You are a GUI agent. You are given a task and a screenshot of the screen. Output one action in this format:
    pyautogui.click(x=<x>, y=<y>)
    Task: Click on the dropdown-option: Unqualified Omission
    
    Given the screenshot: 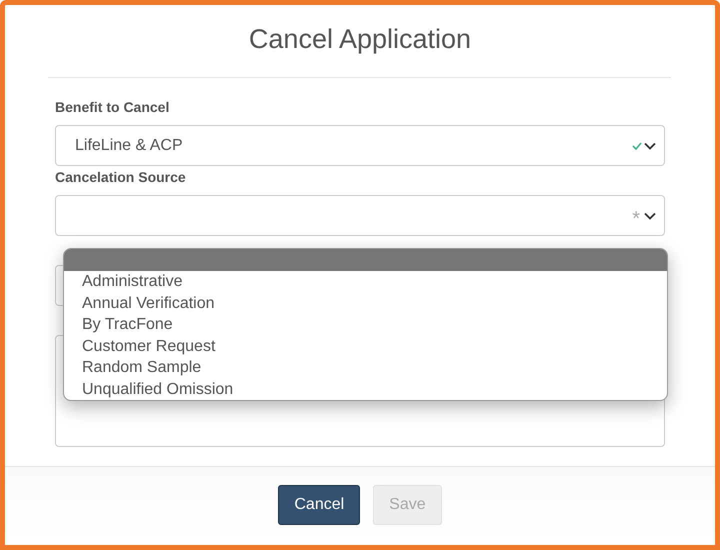 What is the action you would take?
    pyautogui.click(x=365, y=389)
    